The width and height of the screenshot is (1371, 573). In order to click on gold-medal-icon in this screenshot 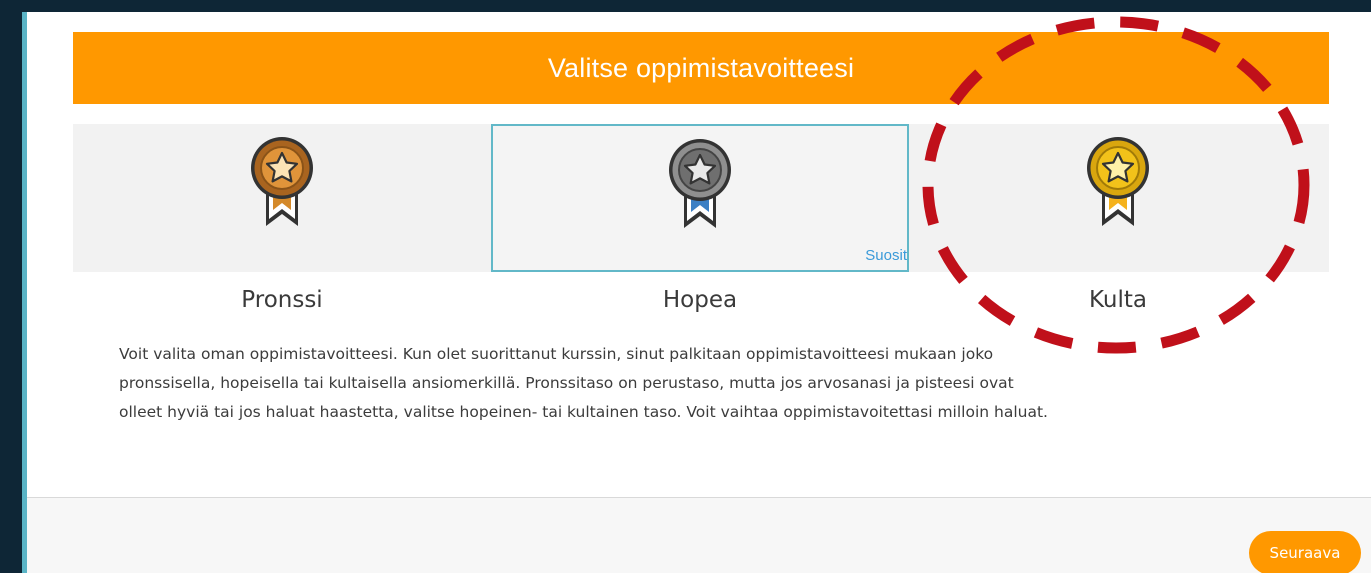, I will do `click(1118, 181)`.